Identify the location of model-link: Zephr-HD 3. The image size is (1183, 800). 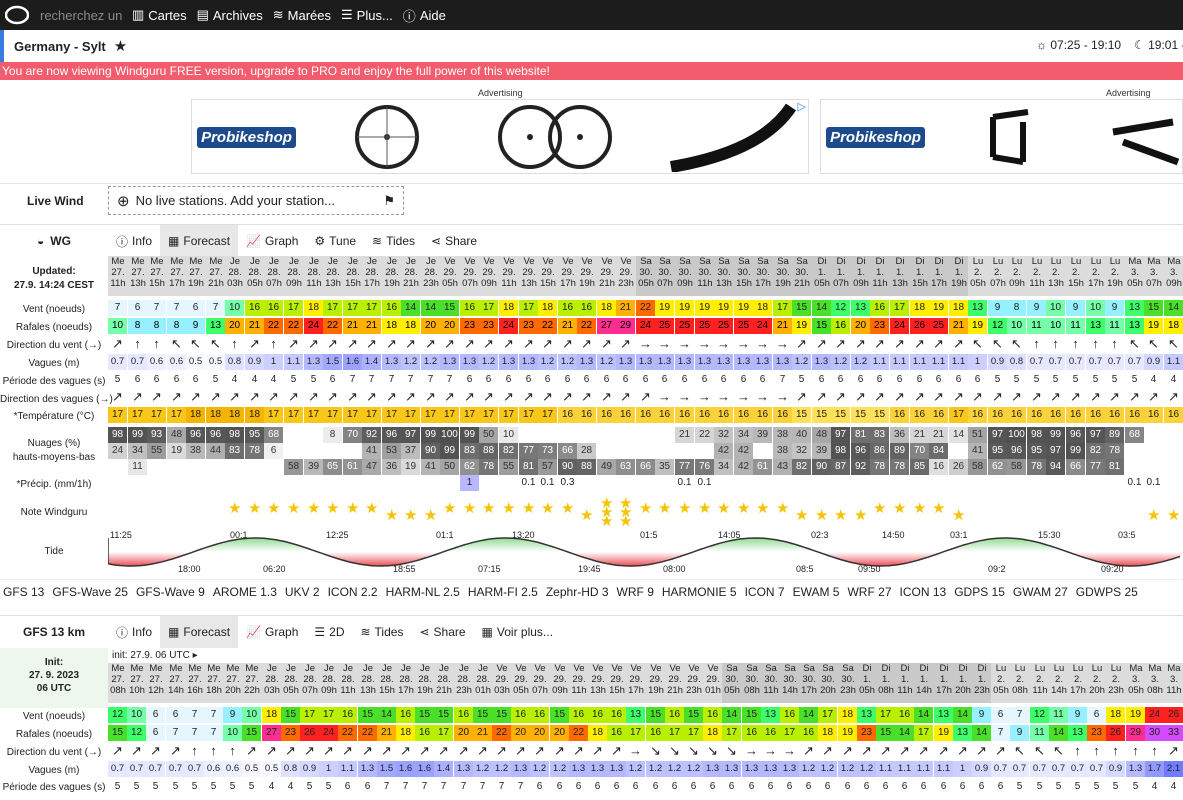
(577, 592).